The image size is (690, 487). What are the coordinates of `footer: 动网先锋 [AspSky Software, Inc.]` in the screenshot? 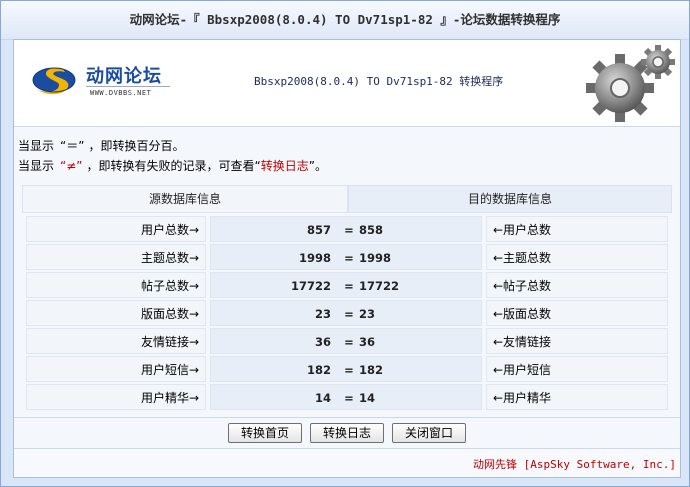 It's located at (347, 462).